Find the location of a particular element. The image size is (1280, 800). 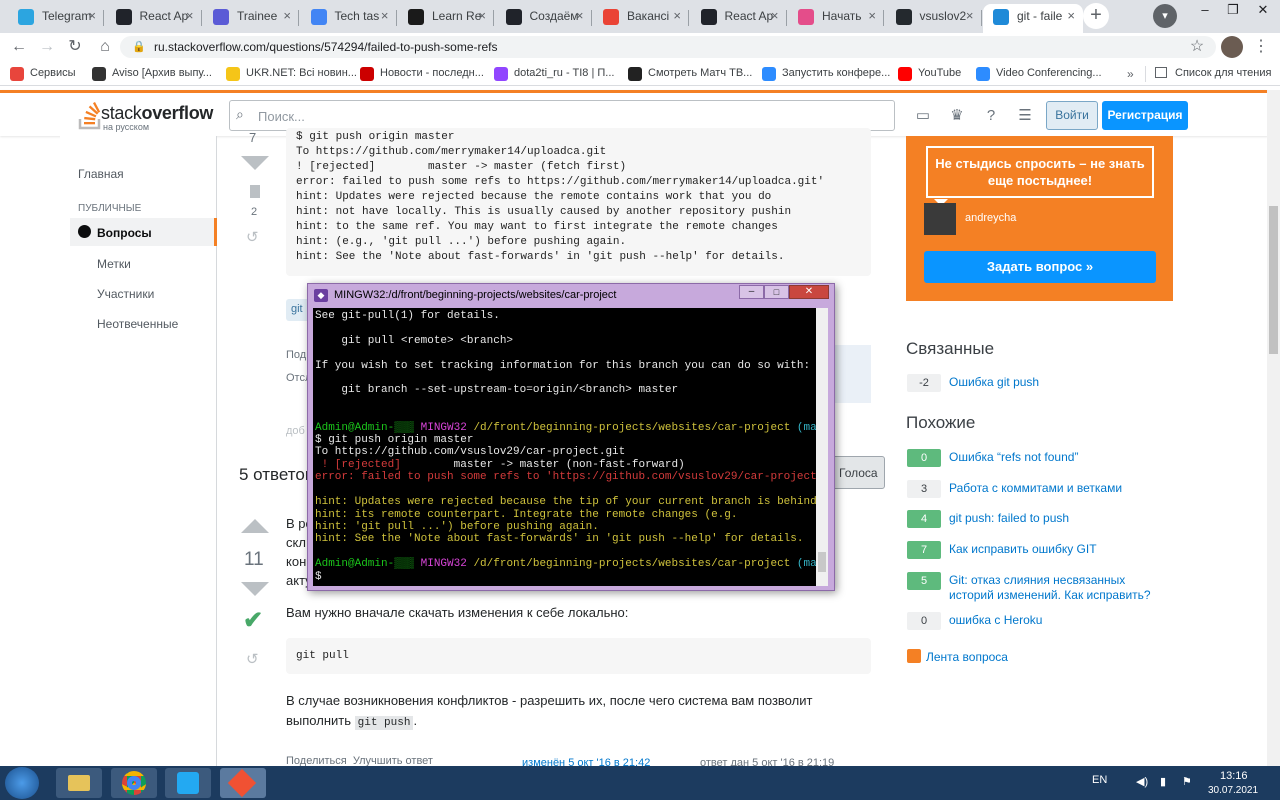

bookmark-0: Сервисы is located at coordinates (43, 74).